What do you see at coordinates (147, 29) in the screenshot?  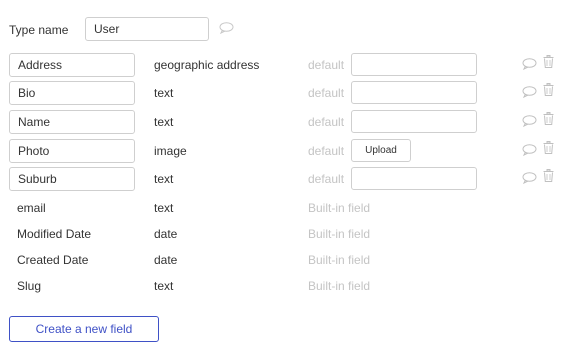 I see `type-name-input: User` at bounding box center [147, 29].